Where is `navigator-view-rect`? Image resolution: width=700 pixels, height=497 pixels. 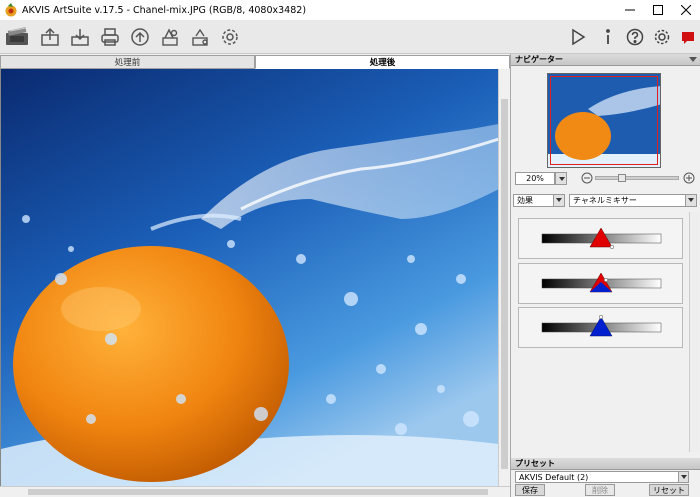 navigator-view-rect is located at coordinates (604, 120).